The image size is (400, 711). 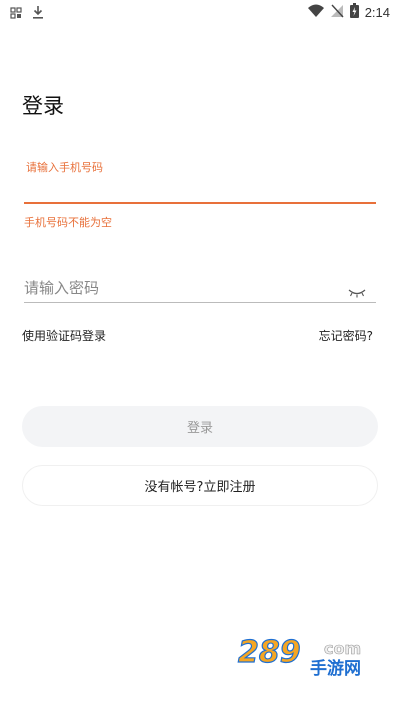 What do you see at coordinates (315, 12) in the screenshot?
I see `wifi-icon` at bounding box center [315, 12].